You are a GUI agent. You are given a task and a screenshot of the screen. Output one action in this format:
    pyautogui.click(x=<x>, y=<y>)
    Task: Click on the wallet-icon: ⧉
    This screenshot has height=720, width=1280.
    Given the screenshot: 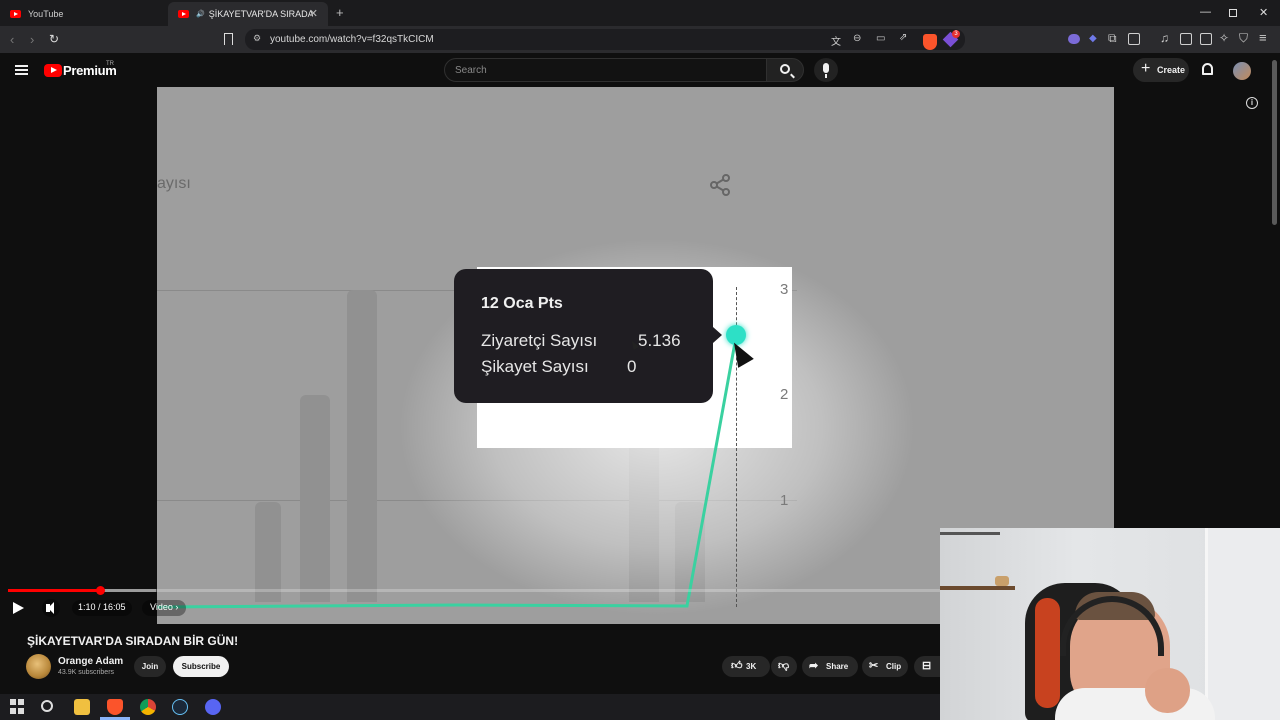 What is the action you would take?
    pyautogui.click(x=1112, y=38)
    